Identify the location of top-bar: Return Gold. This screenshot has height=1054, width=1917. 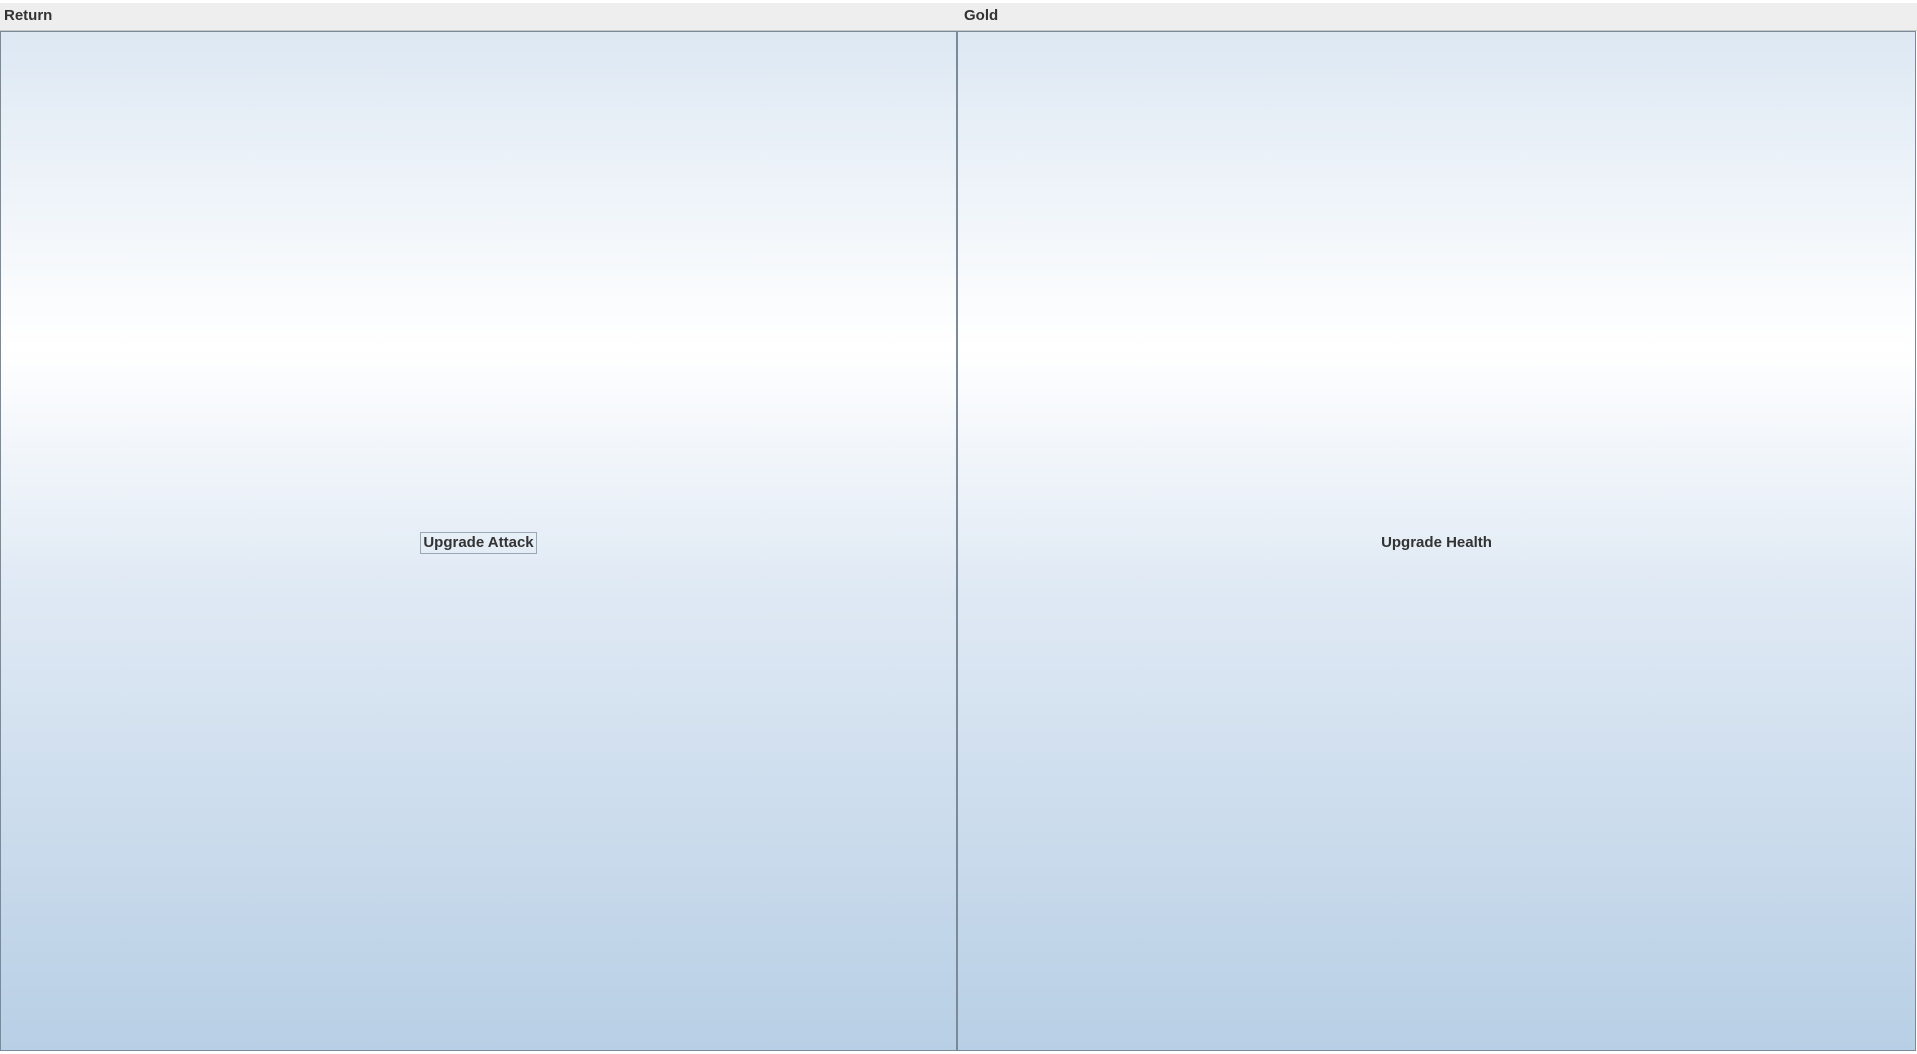
(958, 17).